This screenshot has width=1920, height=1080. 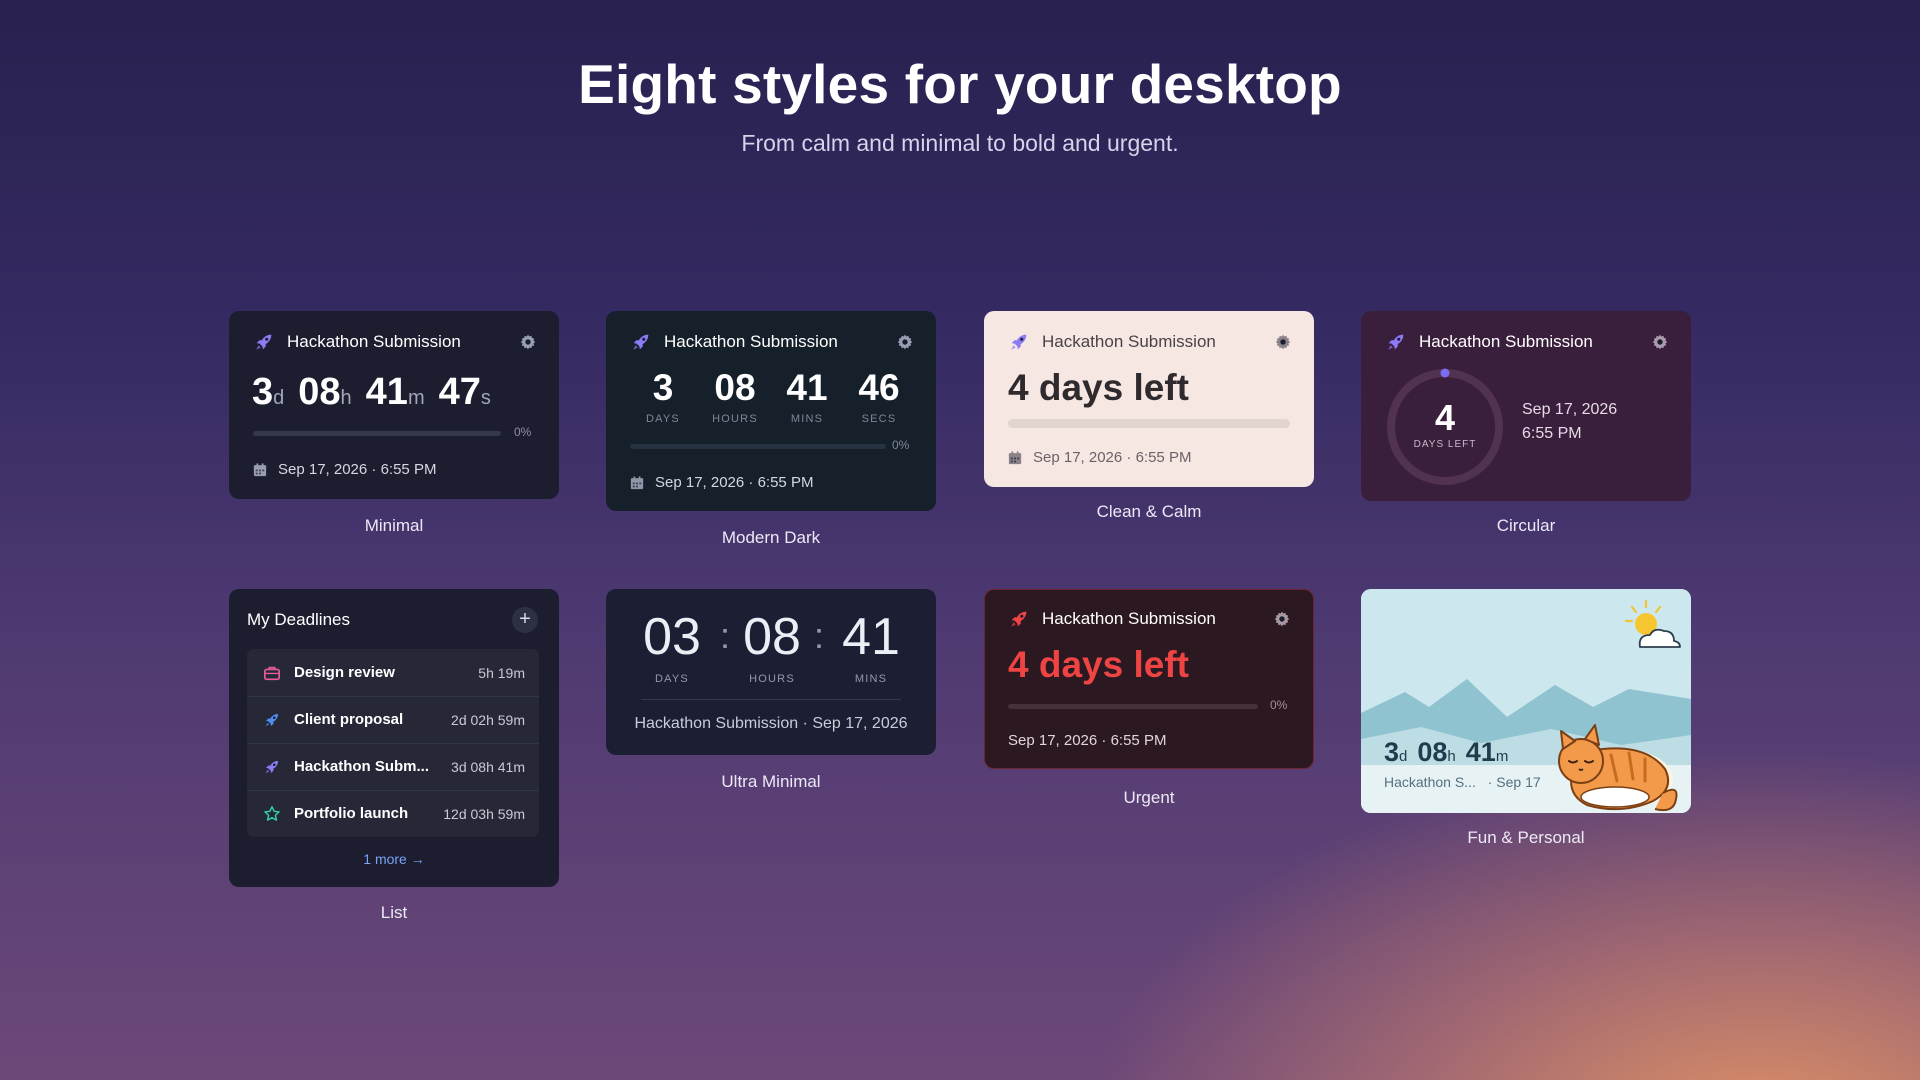 I want to click on footer-text: Hackathon Submission · Sep 17, 2026, so click(x=771, y=723).